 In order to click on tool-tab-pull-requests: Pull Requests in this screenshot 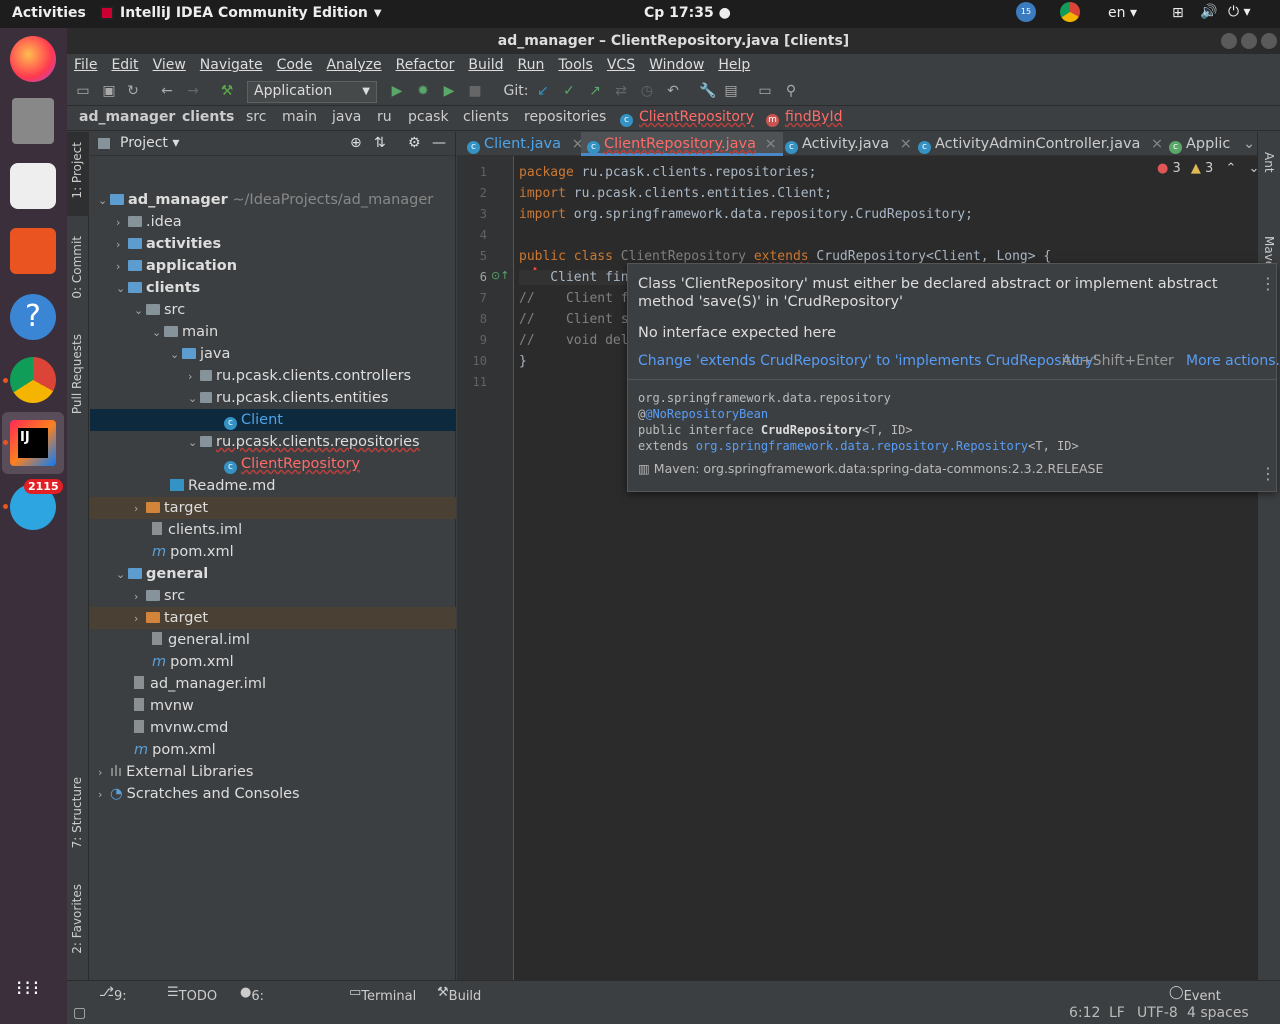, I will do `click(77, 374)`.